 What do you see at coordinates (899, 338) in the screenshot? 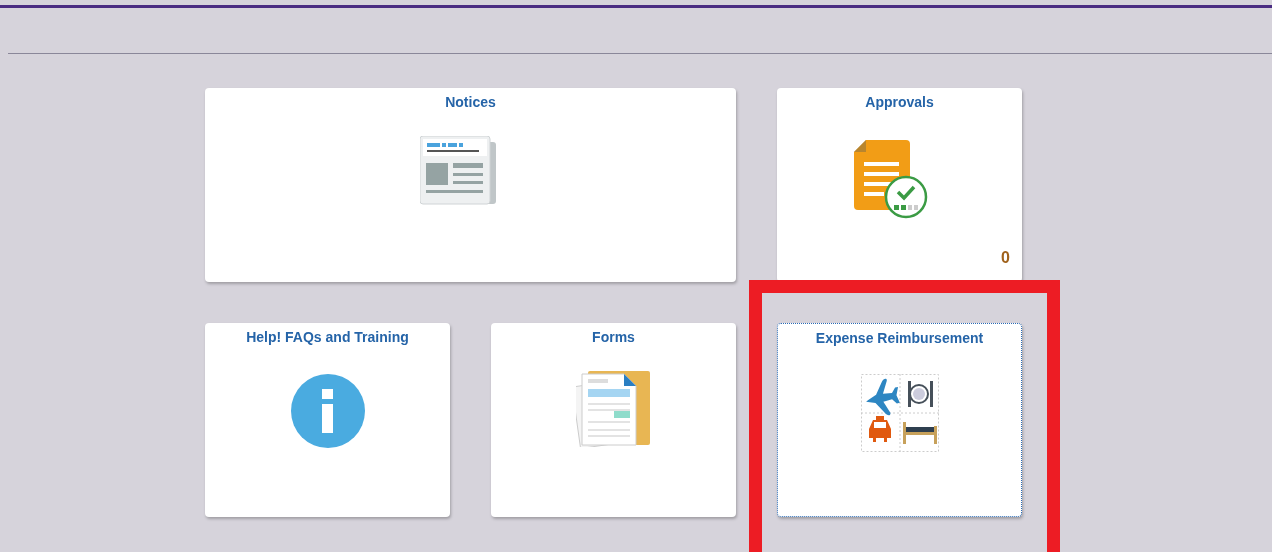
I see `tile-title: Expense Reimbursement` at bounding box center [899, 338].